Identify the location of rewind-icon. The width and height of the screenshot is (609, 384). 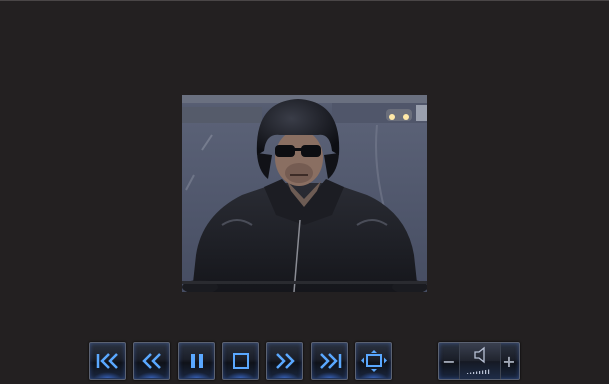
(151, 361).